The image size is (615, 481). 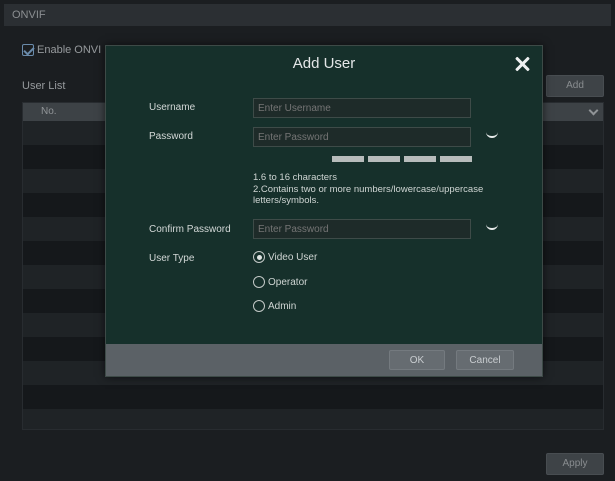 What do you see at coordinates (282, 306) in the screenshot?
I see `user-type-option-label: Admin` at bounding box center [282, 306].